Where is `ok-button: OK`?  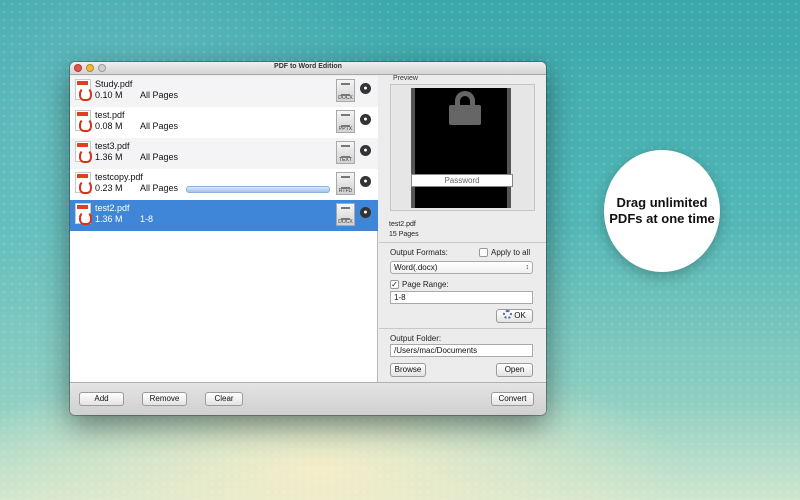
ok-button: OK is located at coordinates (514, 316).